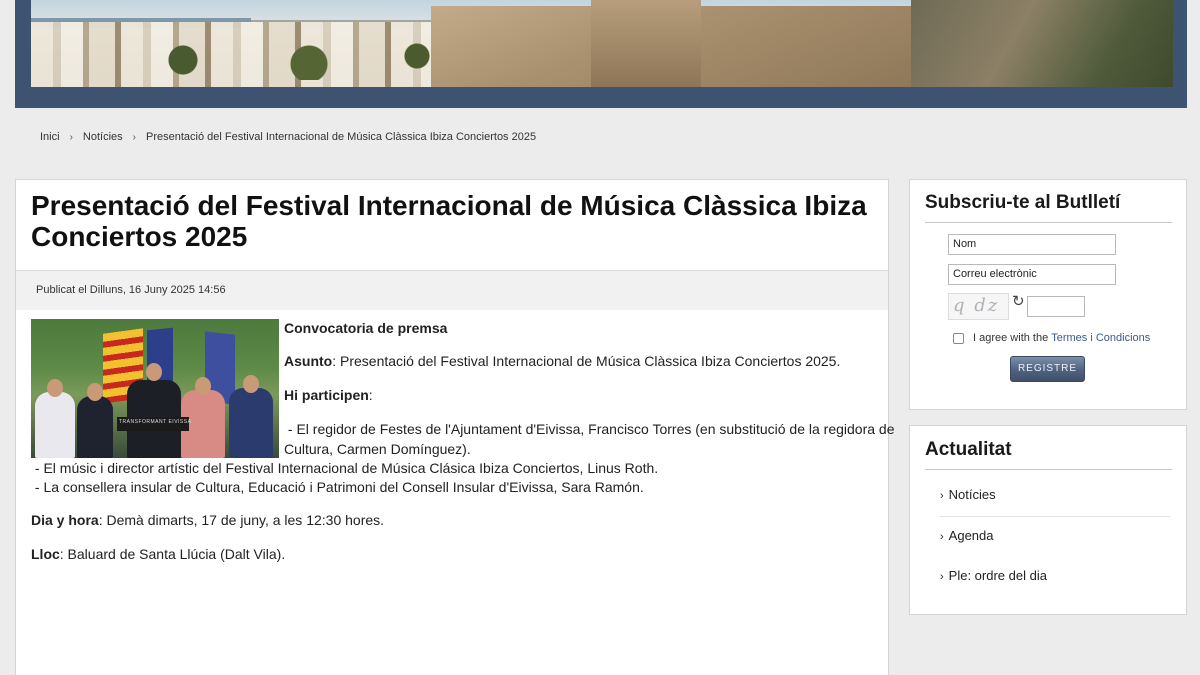 The image size is (1200, 675). Describe the element at coordinates (377, 449) in the screenshot. I see `participant-1-cont: Cultura, Carmen Domínguez).` at that location.